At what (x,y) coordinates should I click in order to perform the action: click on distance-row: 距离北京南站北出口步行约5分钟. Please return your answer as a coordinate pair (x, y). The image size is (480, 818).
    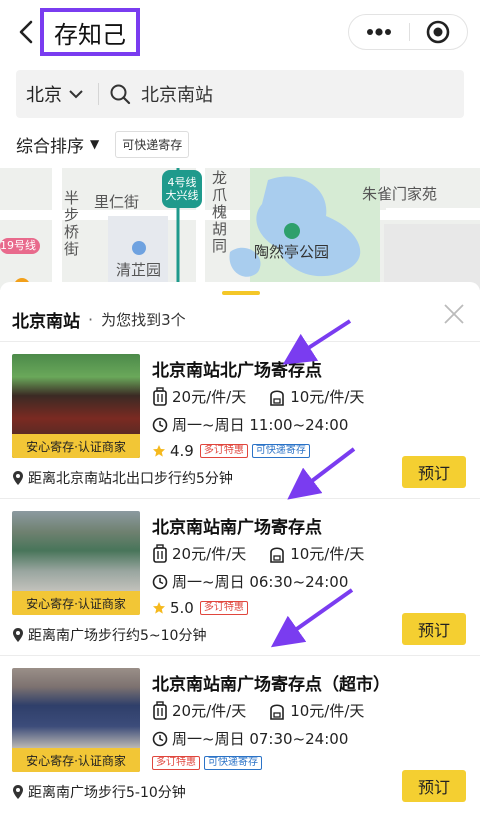
    Looking at the image, I should click on (122, 478).